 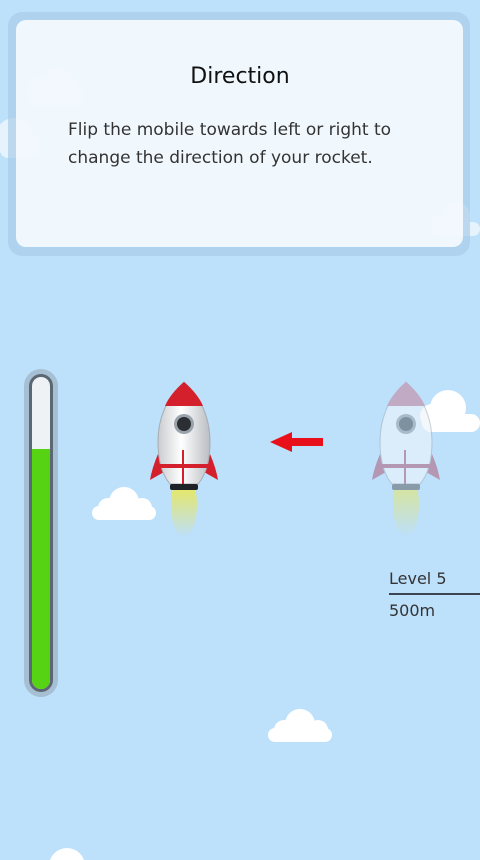 I want to click on ghost-rocket-icon, so click(x=406, y=459).